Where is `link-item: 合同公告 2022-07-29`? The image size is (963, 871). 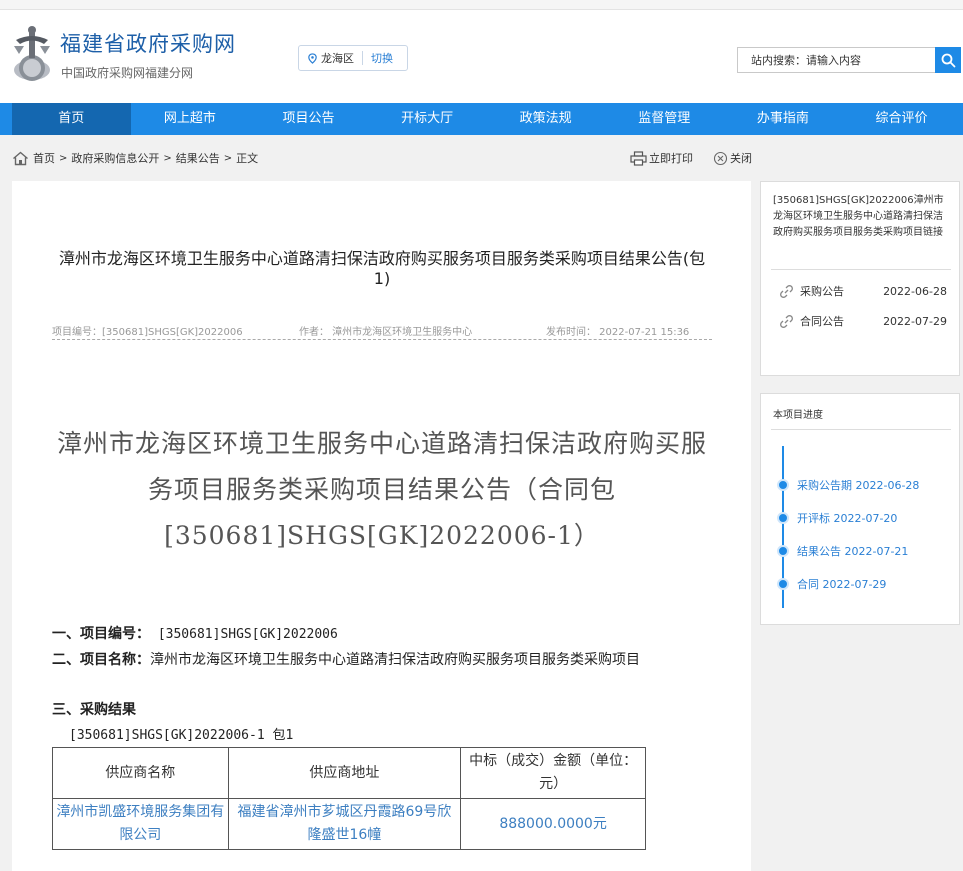 link-item: 合同公告 2022-07-29 is located at coordinates (863, 321).